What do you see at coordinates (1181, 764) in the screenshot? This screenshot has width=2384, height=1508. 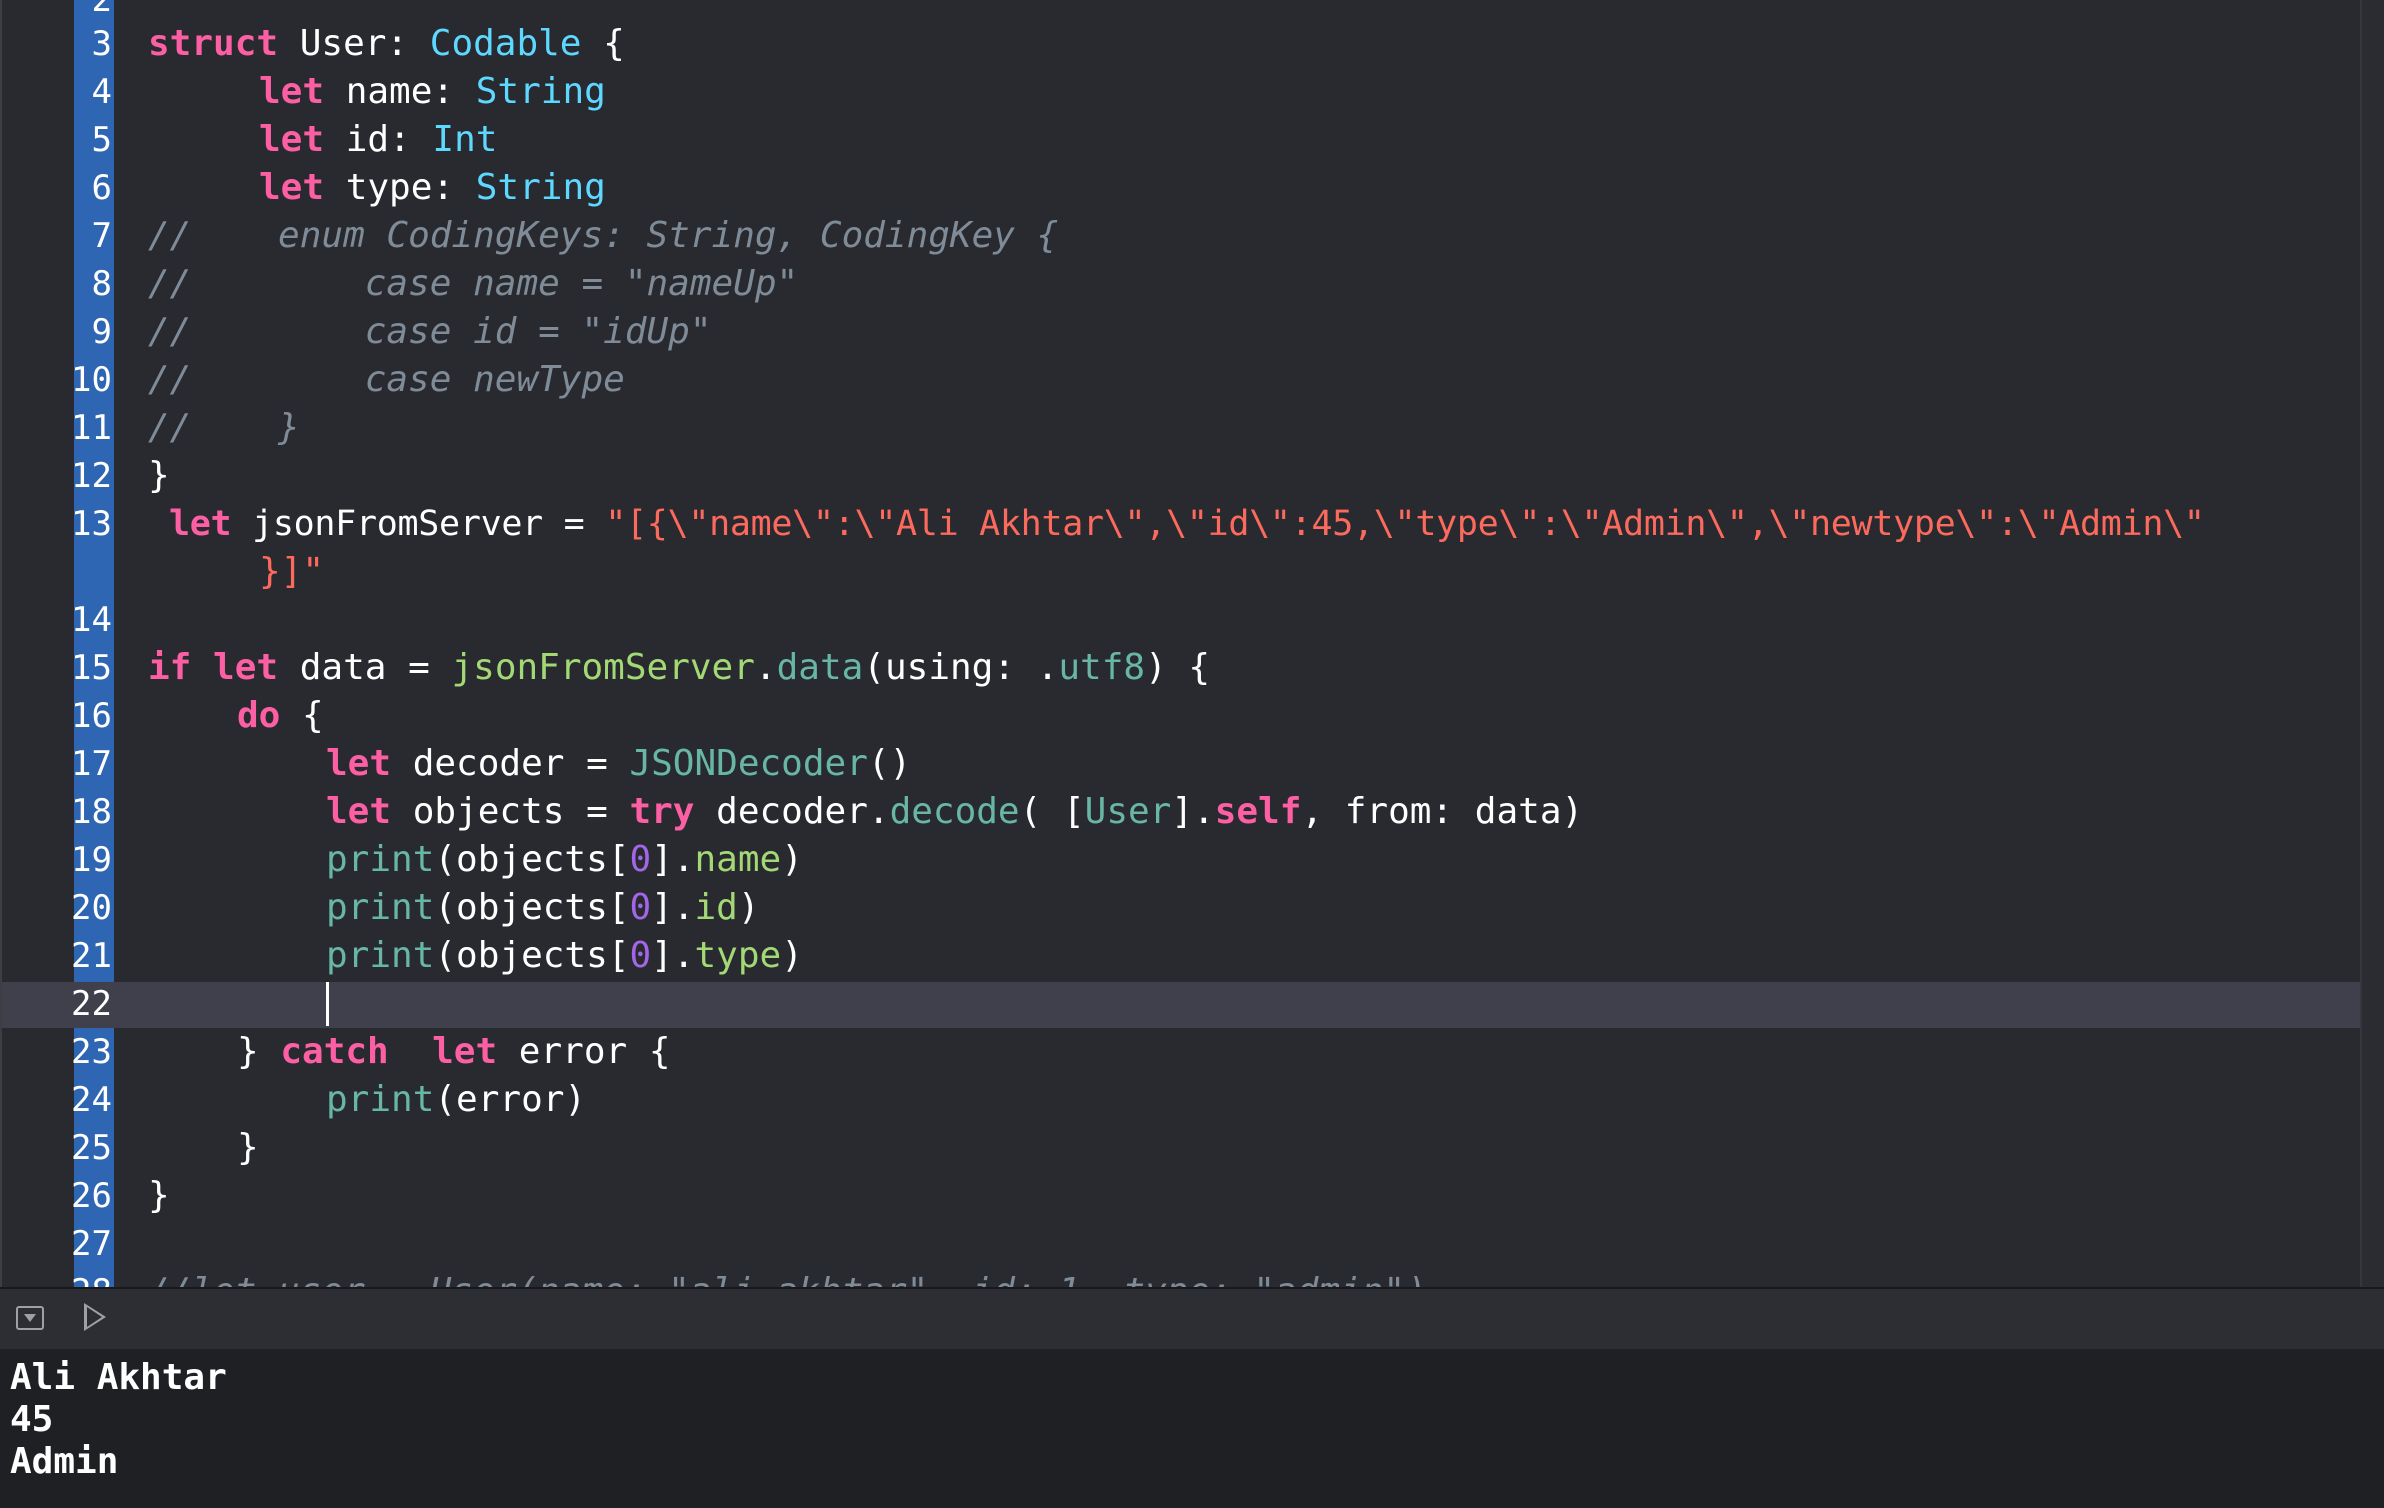 I see `code-line: 17 let decoder = JSONDecoder()` at bounding box center [1181, 764].